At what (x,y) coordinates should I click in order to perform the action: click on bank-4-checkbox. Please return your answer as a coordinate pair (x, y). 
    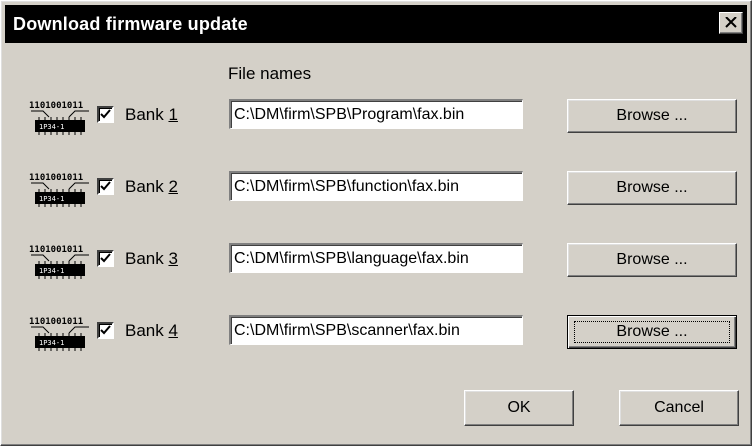
    Looking at the image, I should click on (105, 330).